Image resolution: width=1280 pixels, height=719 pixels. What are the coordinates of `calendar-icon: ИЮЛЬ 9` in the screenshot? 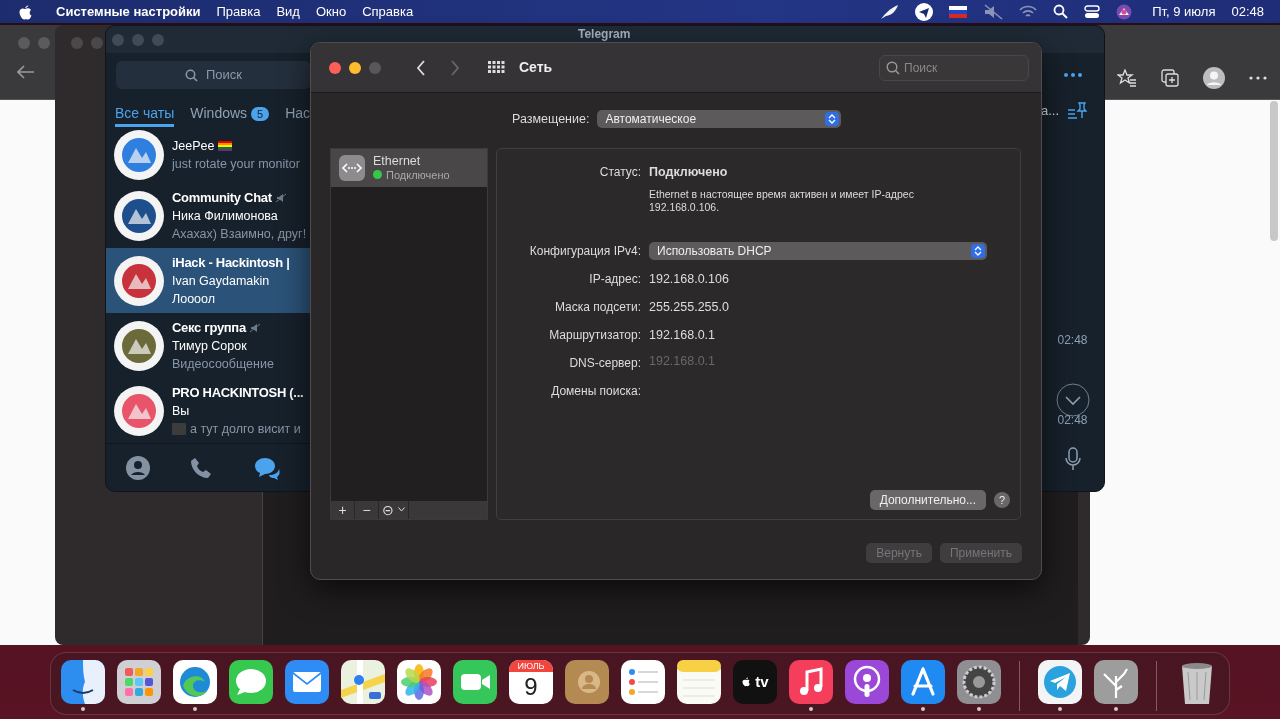 It's located at (531, 682).